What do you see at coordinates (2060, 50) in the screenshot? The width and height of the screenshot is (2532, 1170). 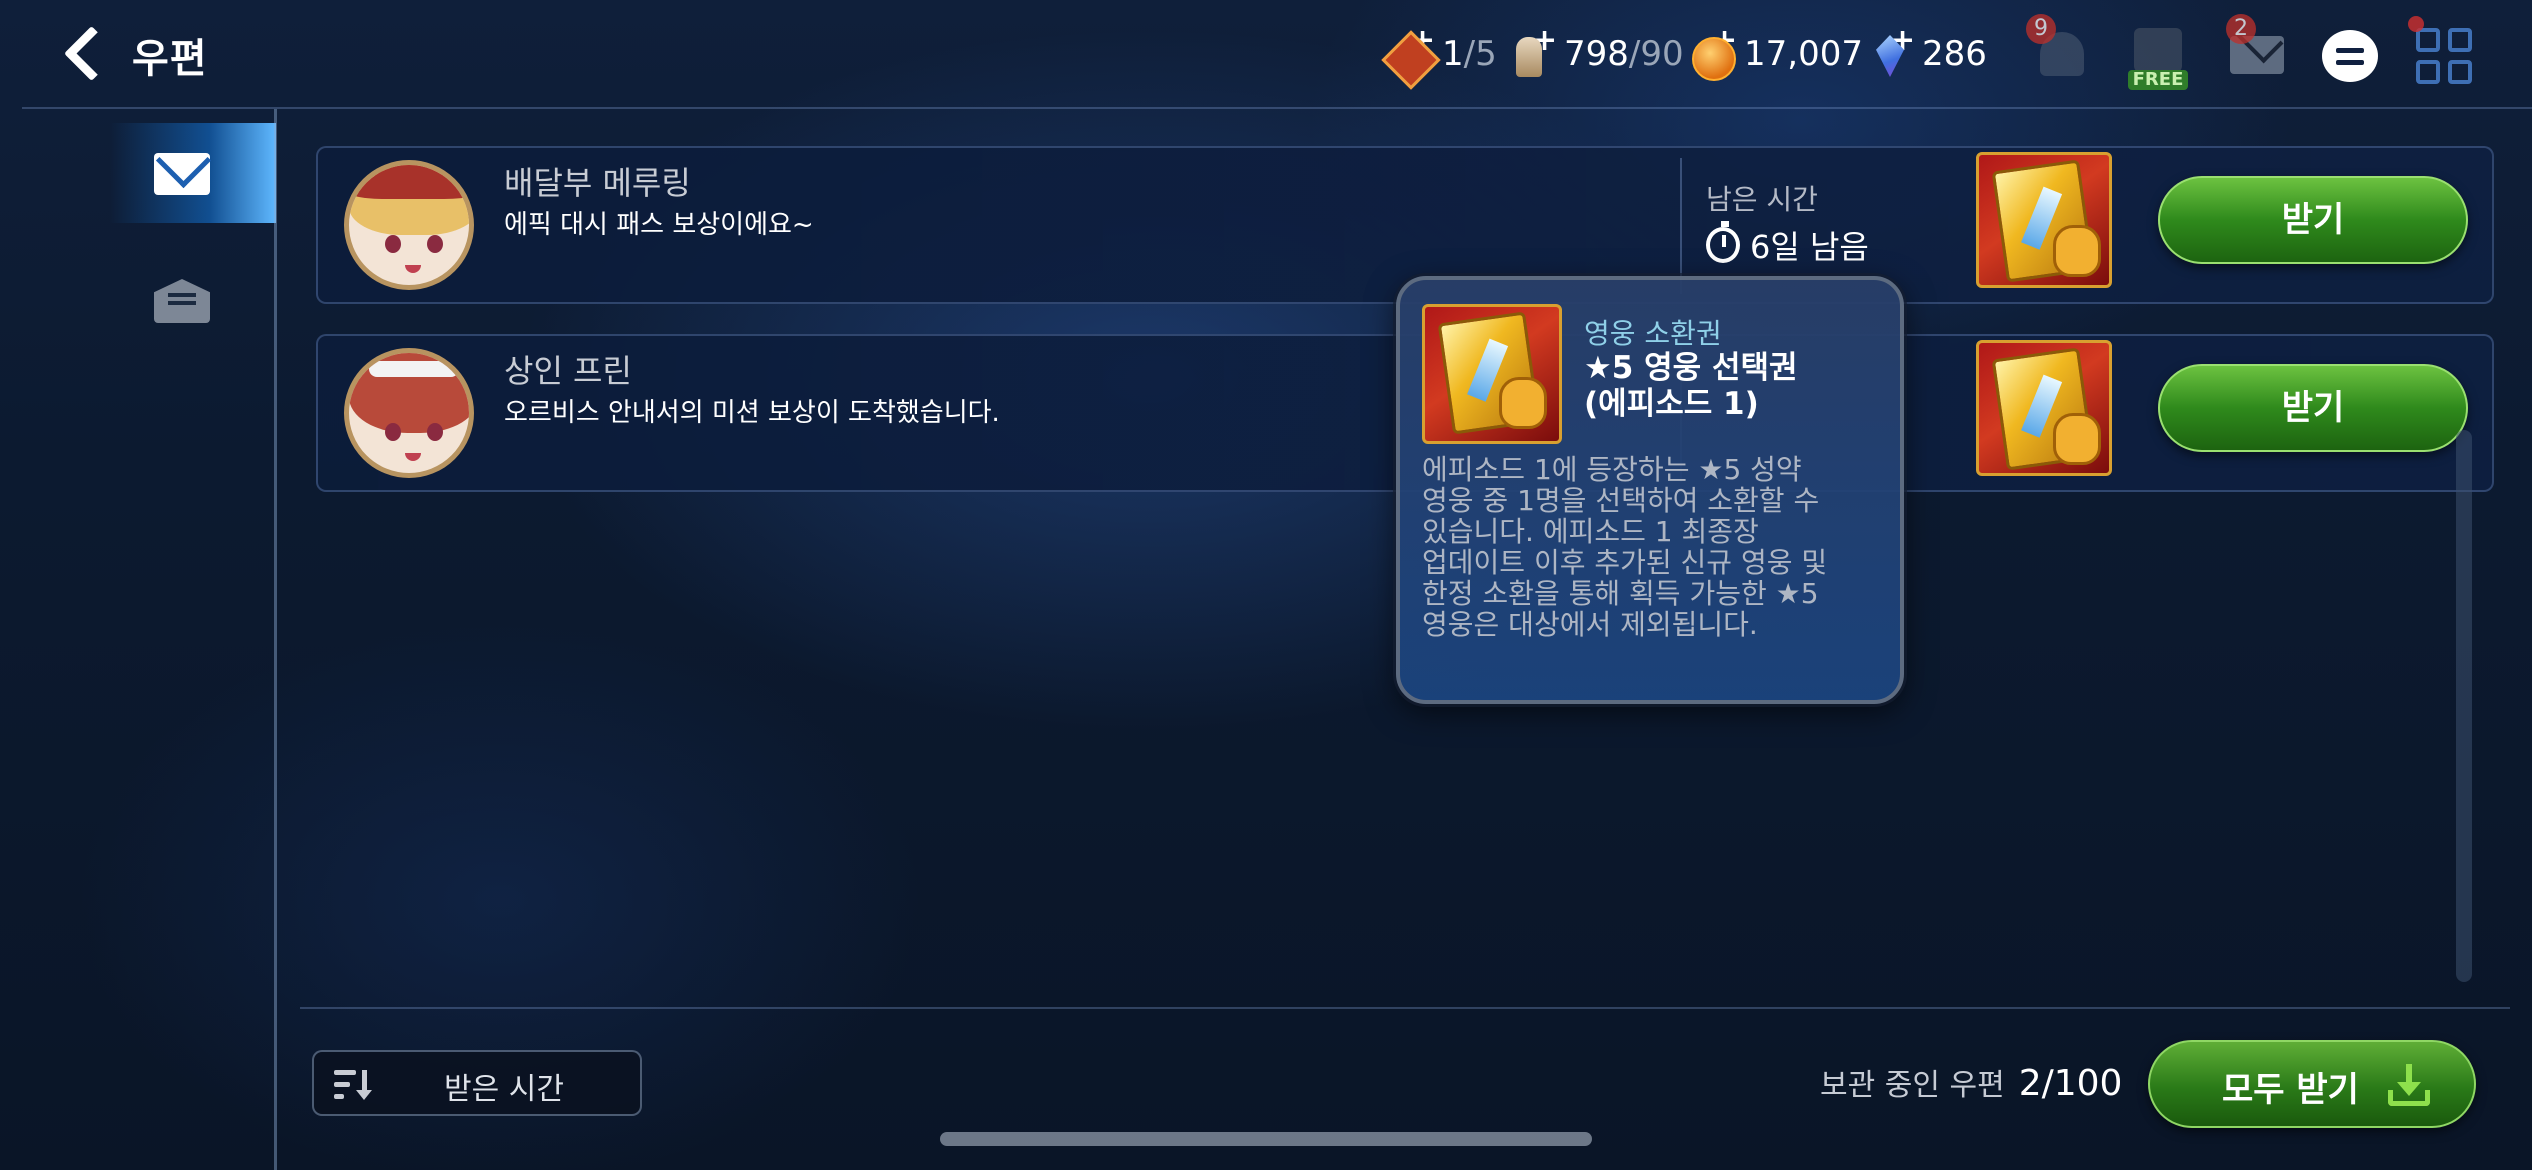 I see `notification-button: 9` at bounding box center [2060, 50].